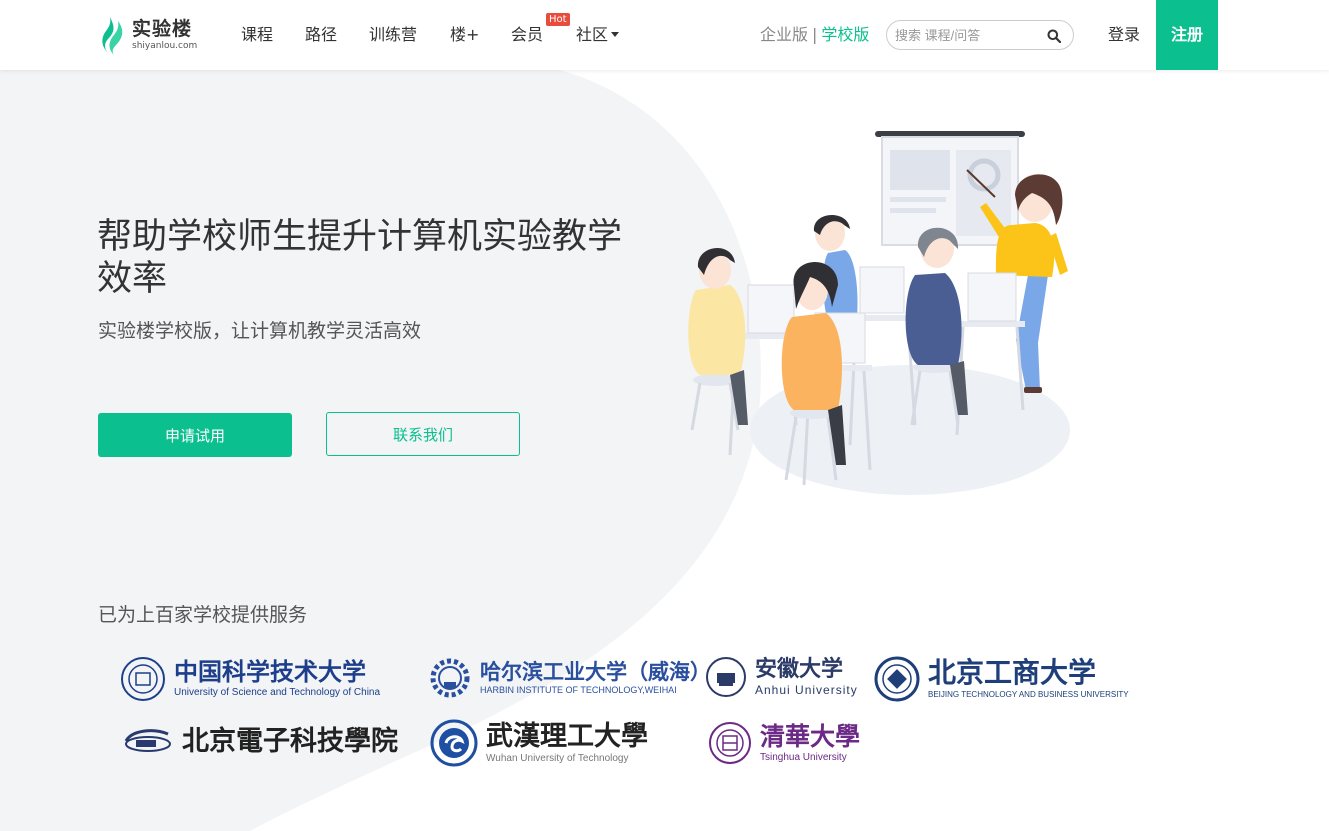  What do you see at coordinates (165, 46) in the screenshot?
I see `logo-domain: shiyanlou.com` at bounding box center [165, 46].